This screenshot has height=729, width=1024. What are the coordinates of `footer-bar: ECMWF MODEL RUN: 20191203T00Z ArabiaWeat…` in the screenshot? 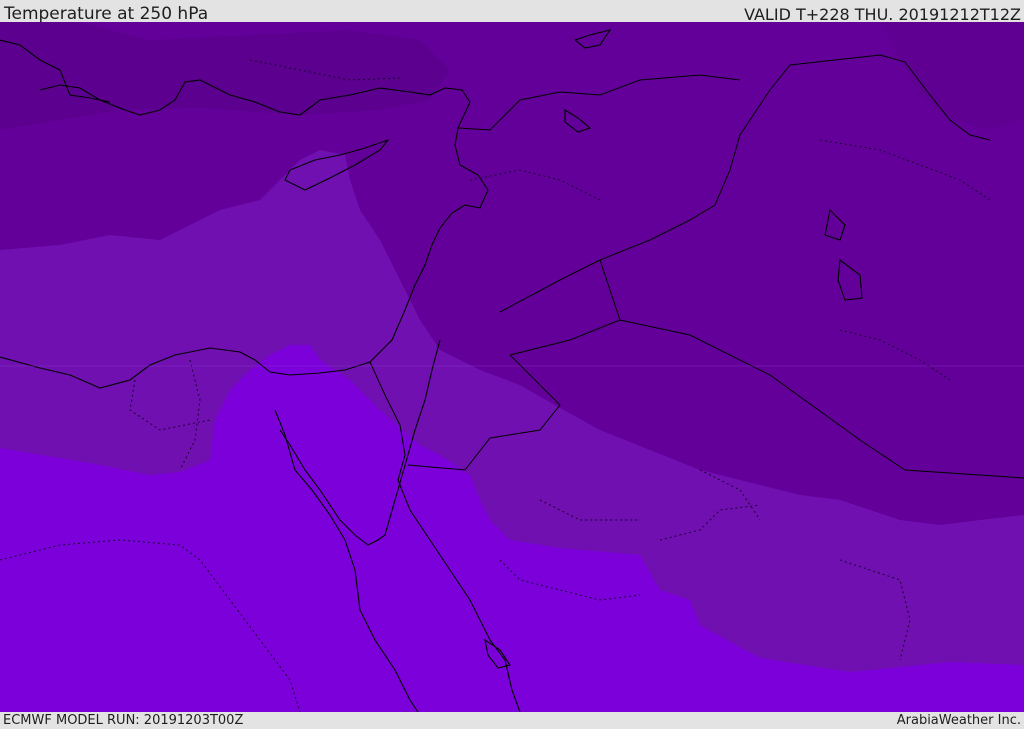 It's located at (512, 720).